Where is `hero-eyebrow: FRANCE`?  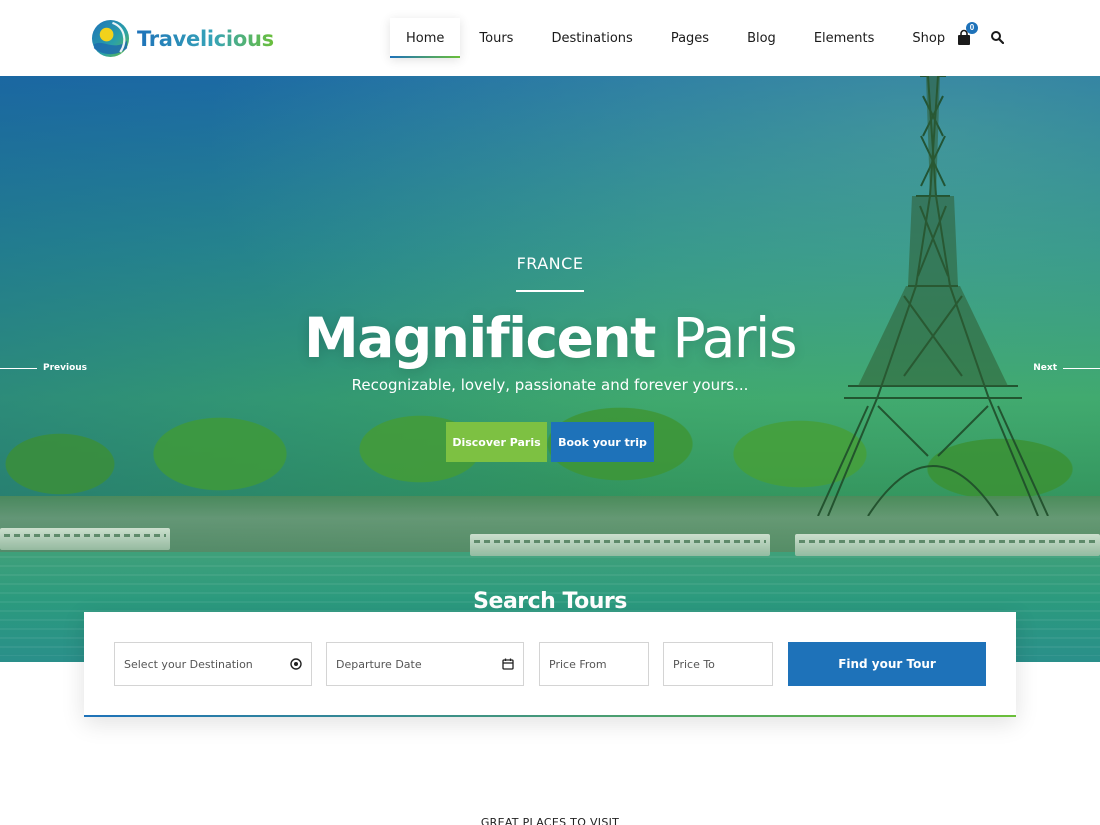 hero-eyebrow: FRANCE is located at coordinates (550, 263).